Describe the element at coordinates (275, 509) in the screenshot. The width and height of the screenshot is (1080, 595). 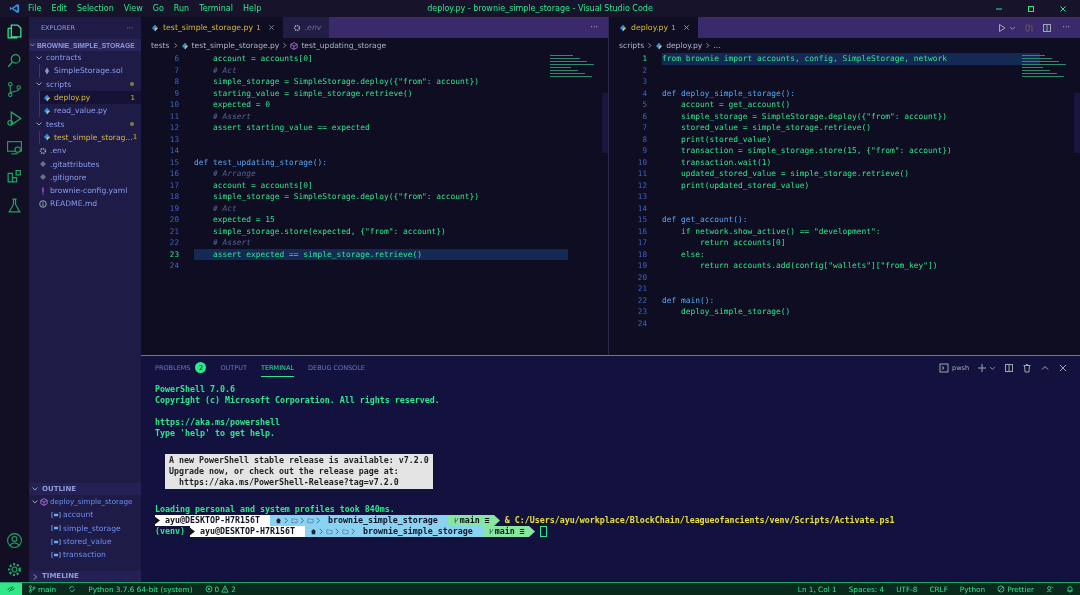
I see `terminal-output: Loading personal and system profiles took 840ms.` at that location.